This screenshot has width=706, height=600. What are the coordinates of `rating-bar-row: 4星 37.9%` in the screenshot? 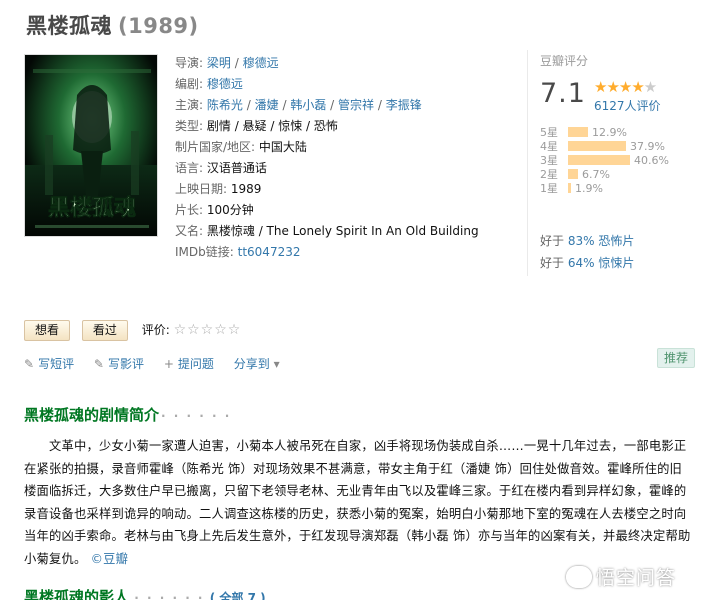 It's located at (602, 146).